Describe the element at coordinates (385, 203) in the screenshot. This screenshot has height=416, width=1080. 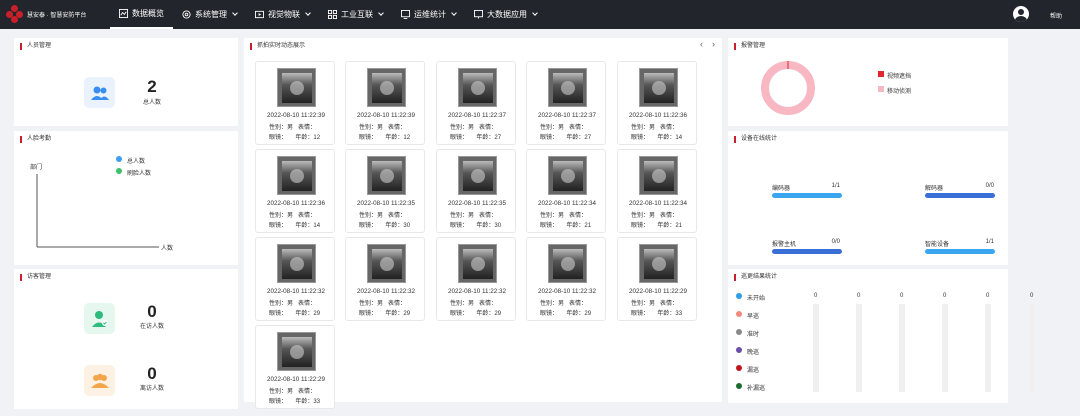
I see `capture-time: 2022-08-10 11:22:35` at that location.